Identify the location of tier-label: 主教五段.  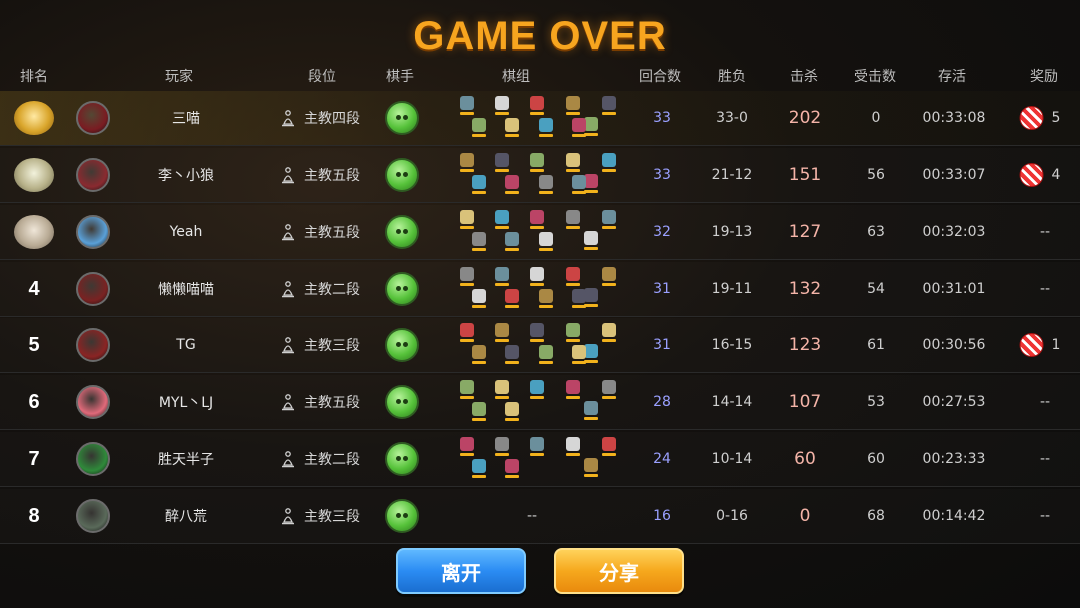
(332, 176).